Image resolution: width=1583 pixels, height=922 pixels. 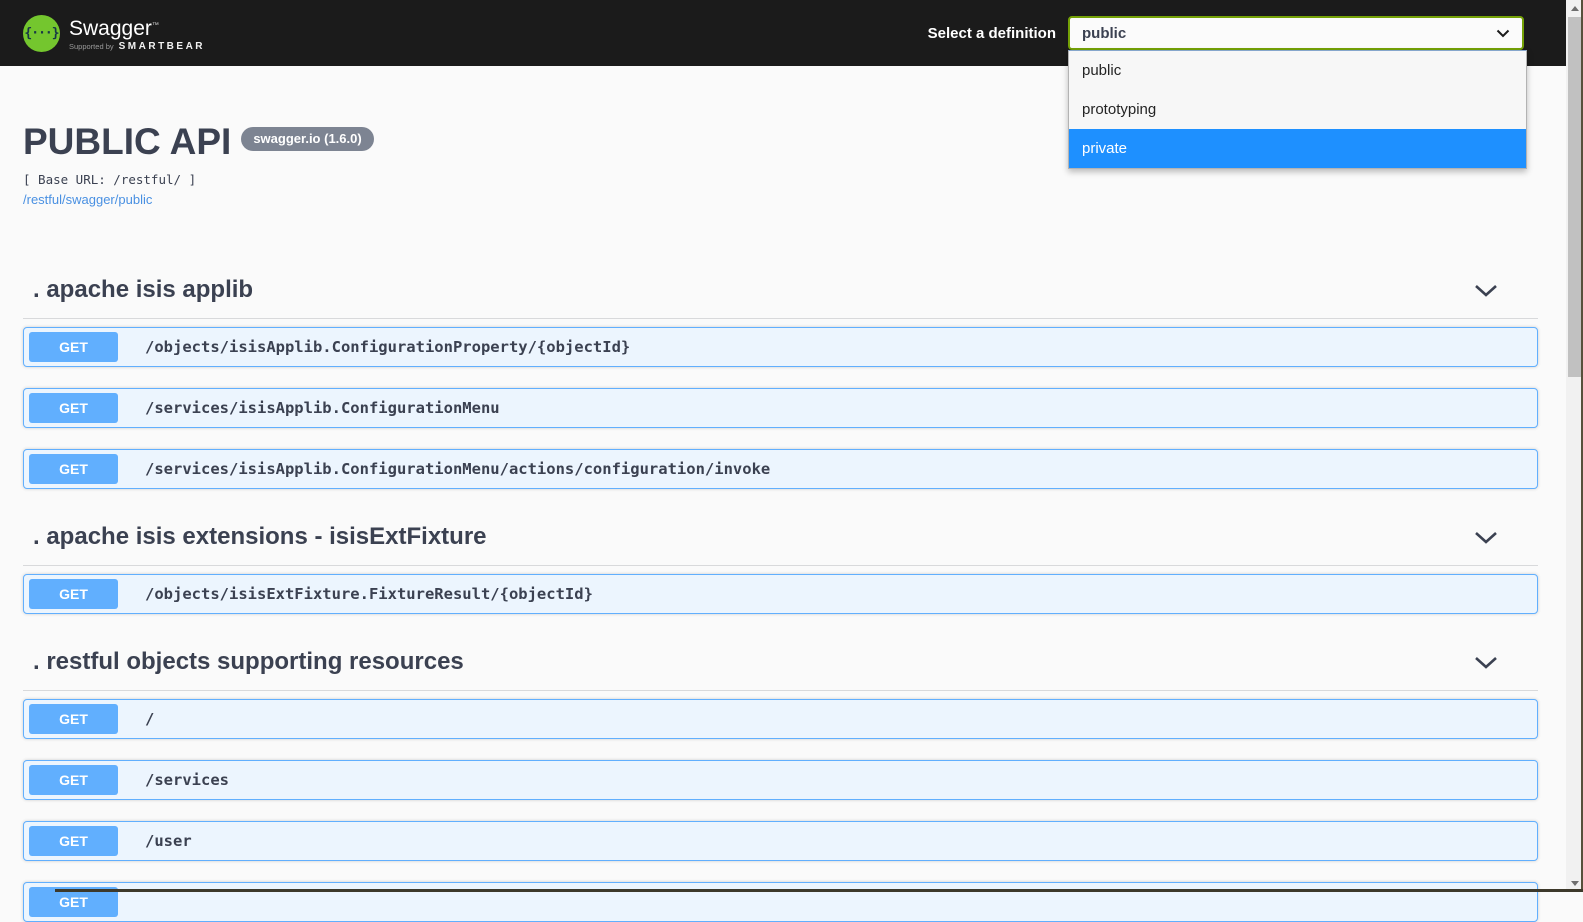 I want to click on swagger-brand: {···} Swagger™ Supported by SMARTBEAR, so click(x=114, y=33).